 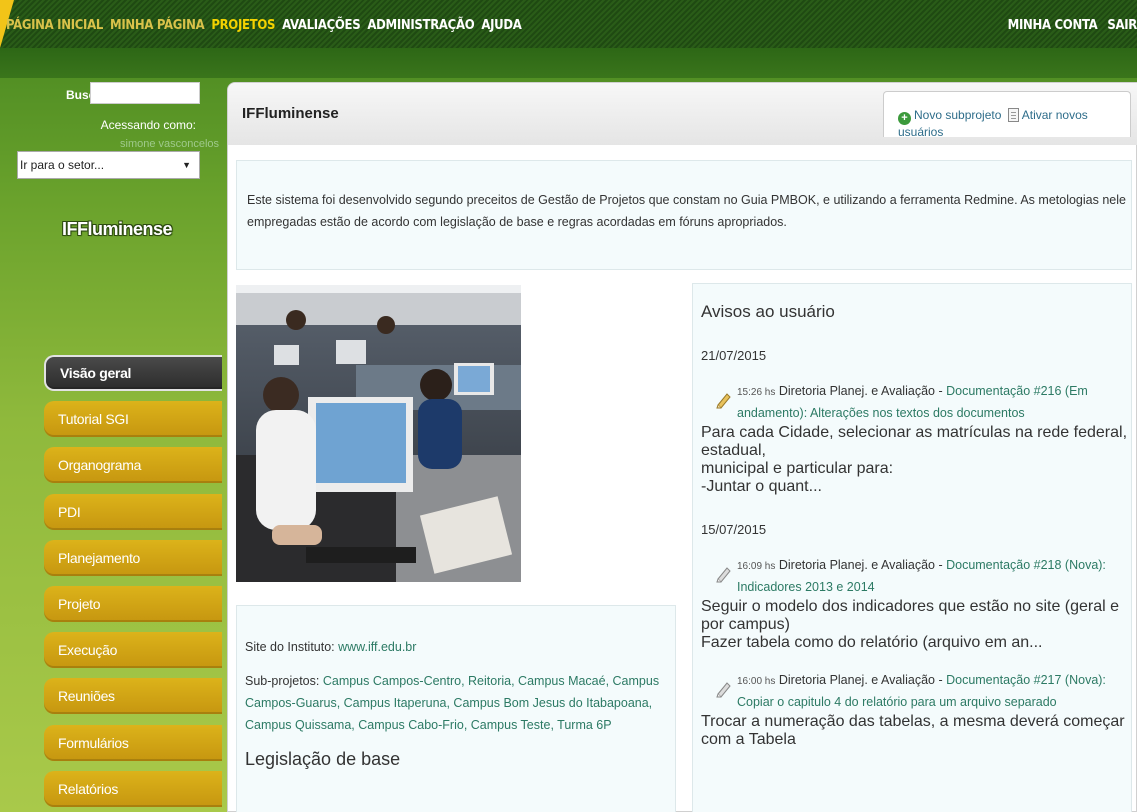 What do you see at coordinates (290, 647) in the screenshot?
I see `site-label: Site do Instituto:` at bounding box center [290, 647].